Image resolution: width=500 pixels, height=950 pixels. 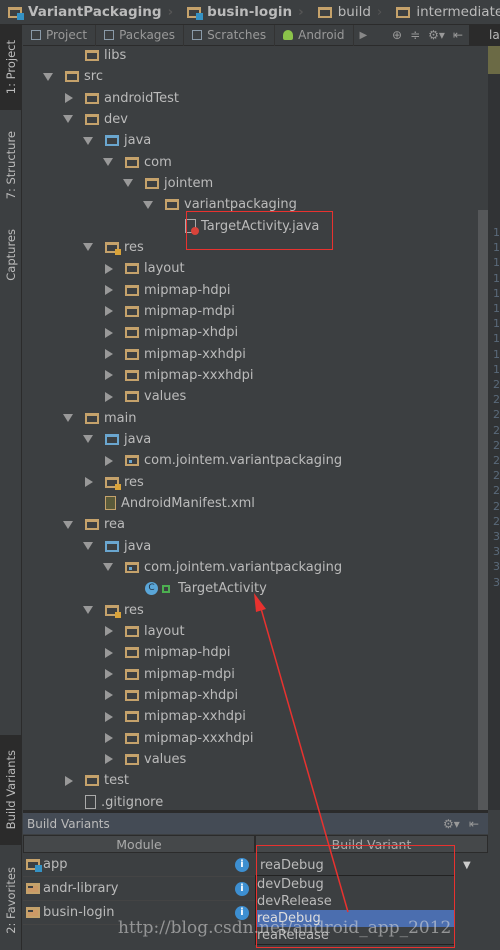 What do you see at coordinates (73, 76) in the screenshot?
I see `tree-item: src` at bounding box center [73, 76].